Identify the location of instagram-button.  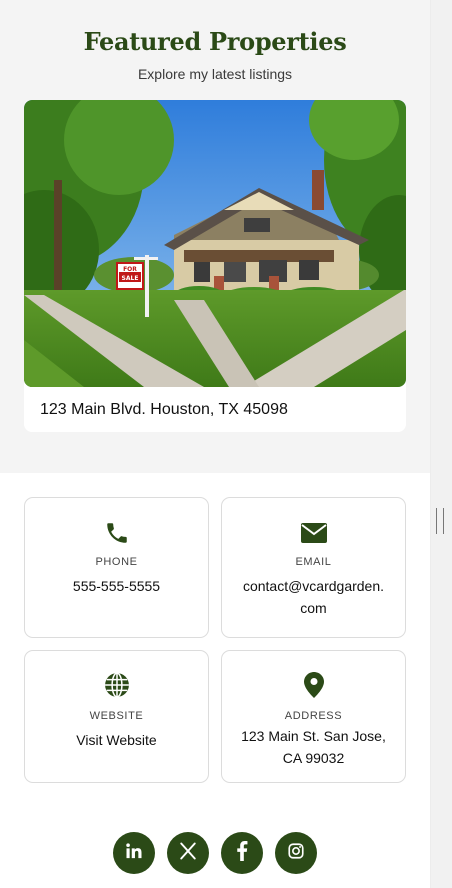
(296, 853).